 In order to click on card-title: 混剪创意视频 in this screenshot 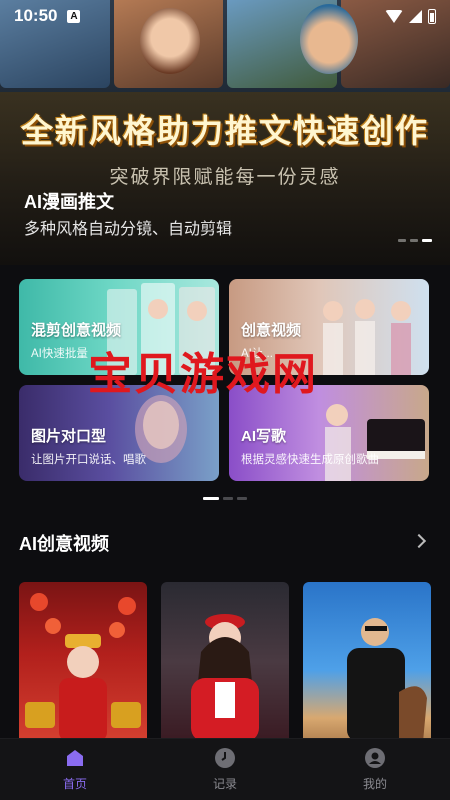, I will do `click(76, 330)`.